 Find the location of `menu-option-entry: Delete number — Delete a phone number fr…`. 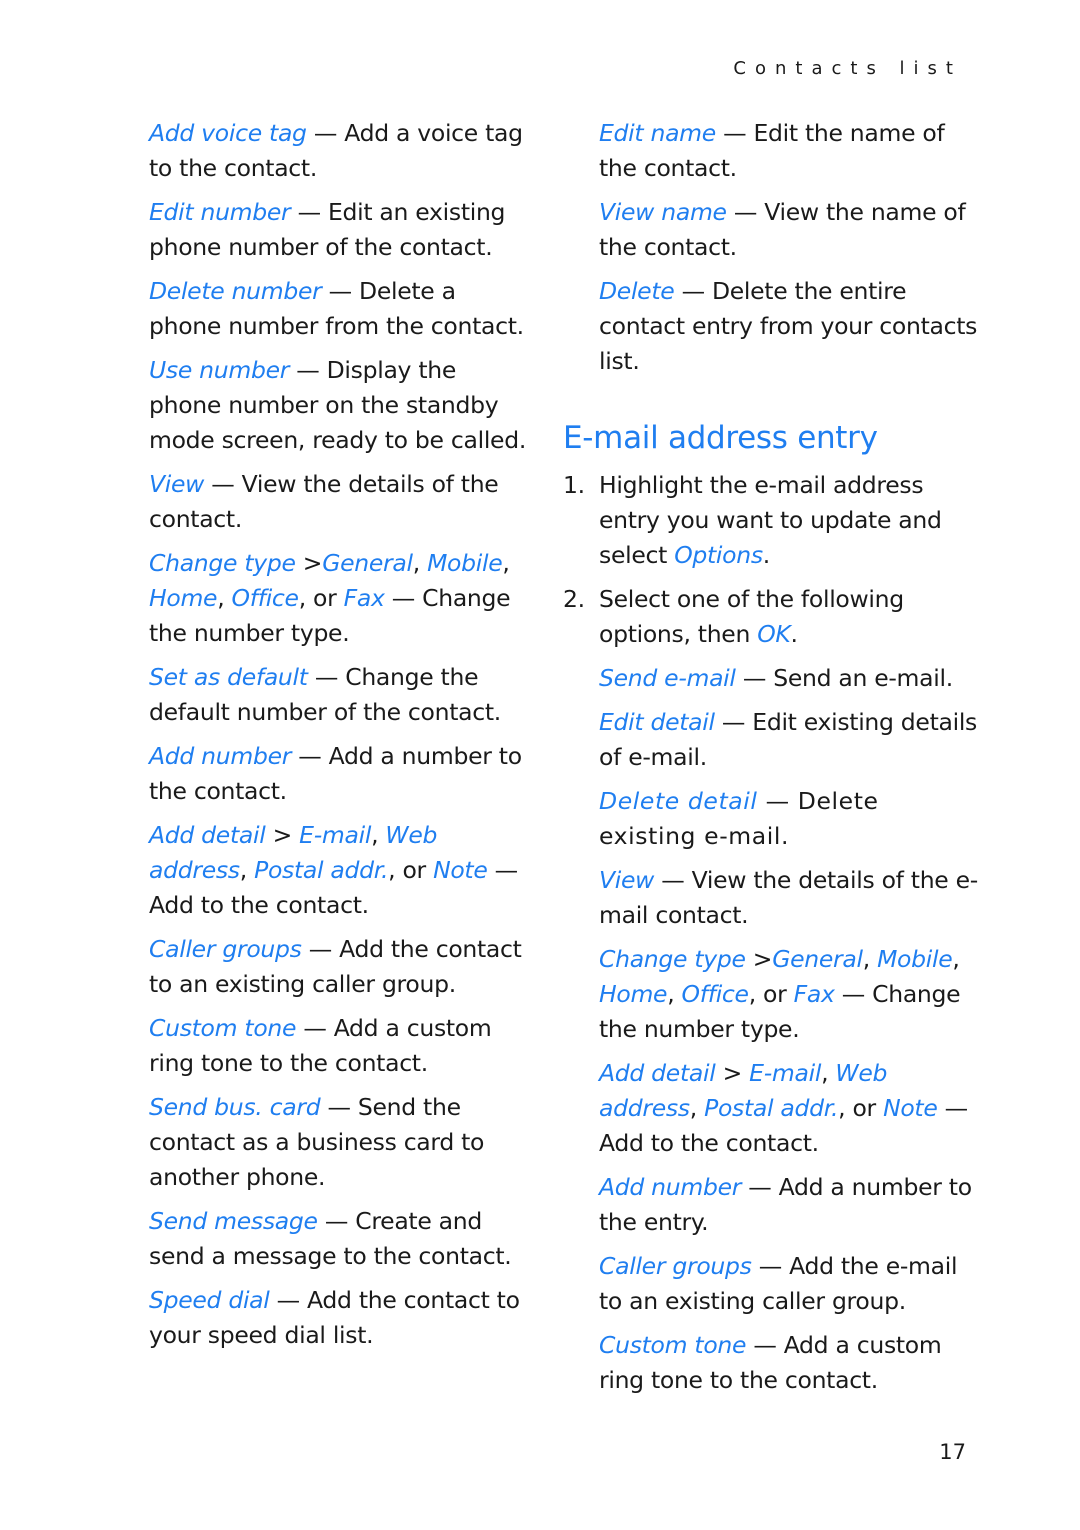

menu-option-entry: Delete number — Delete a phone number fr… is located at coordinates (339, 309).